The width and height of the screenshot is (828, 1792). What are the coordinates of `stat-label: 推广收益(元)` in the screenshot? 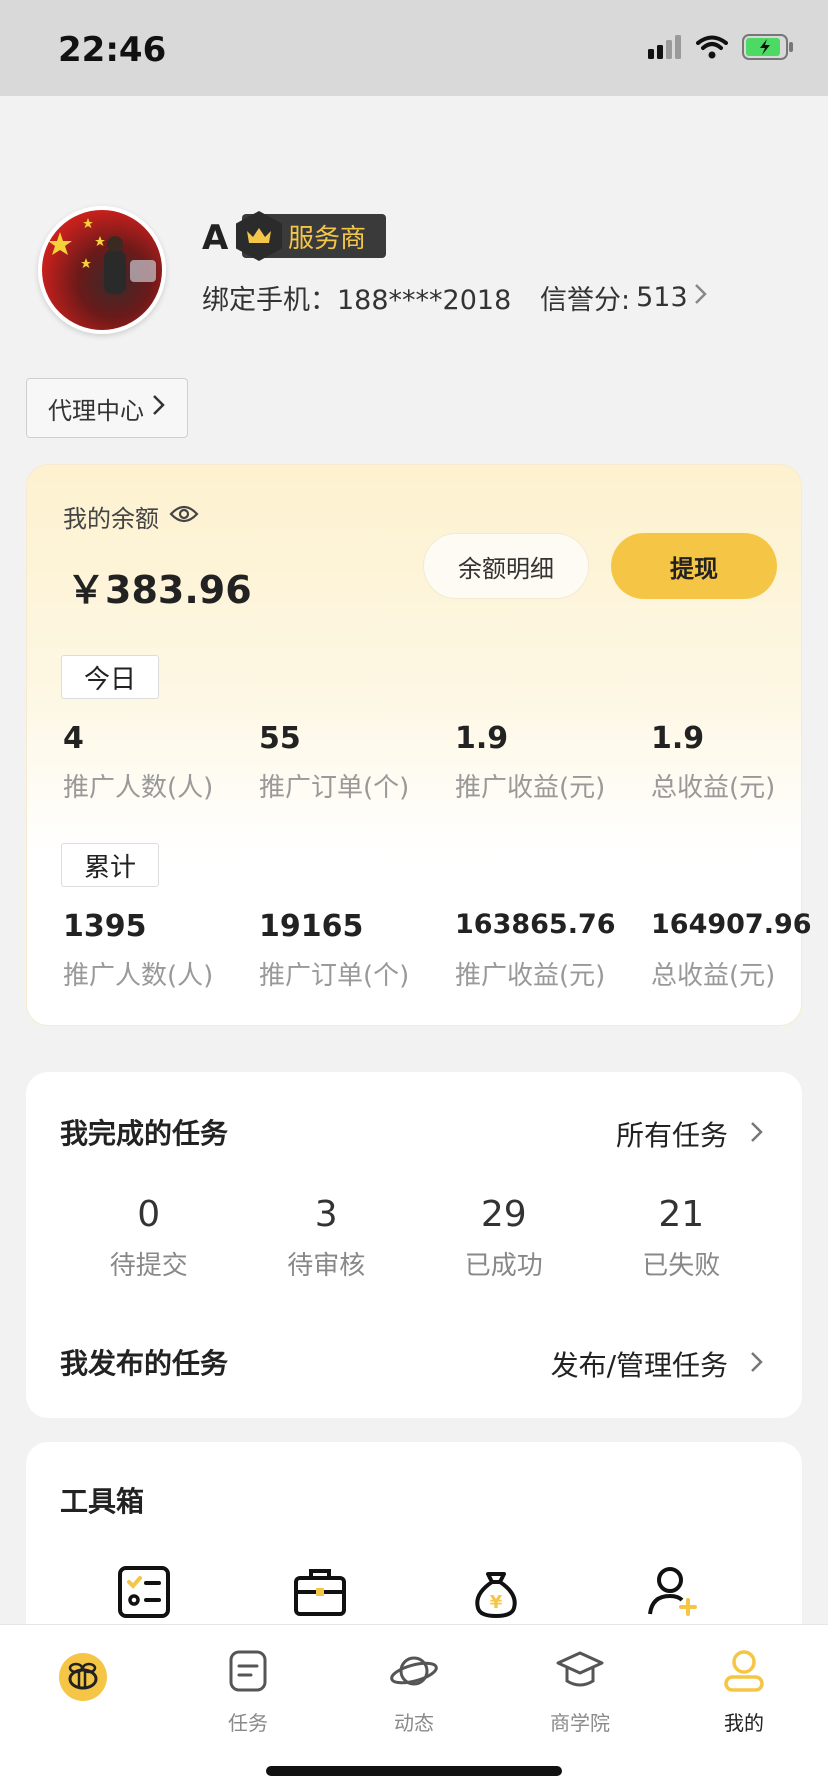 It's located at (530, 788).